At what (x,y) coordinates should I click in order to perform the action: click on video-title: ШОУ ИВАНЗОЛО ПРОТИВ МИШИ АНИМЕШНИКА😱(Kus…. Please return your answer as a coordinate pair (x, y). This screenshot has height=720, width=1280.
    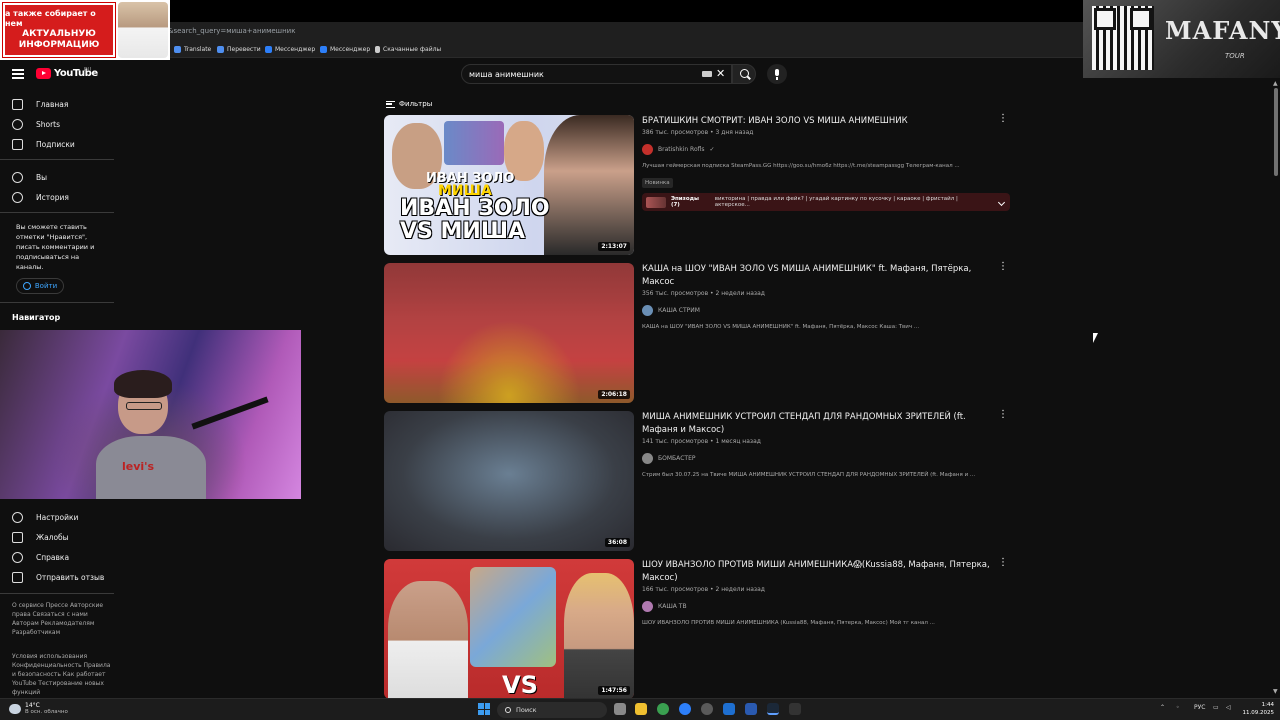
    Looking at the image, I should click on (822, 572).